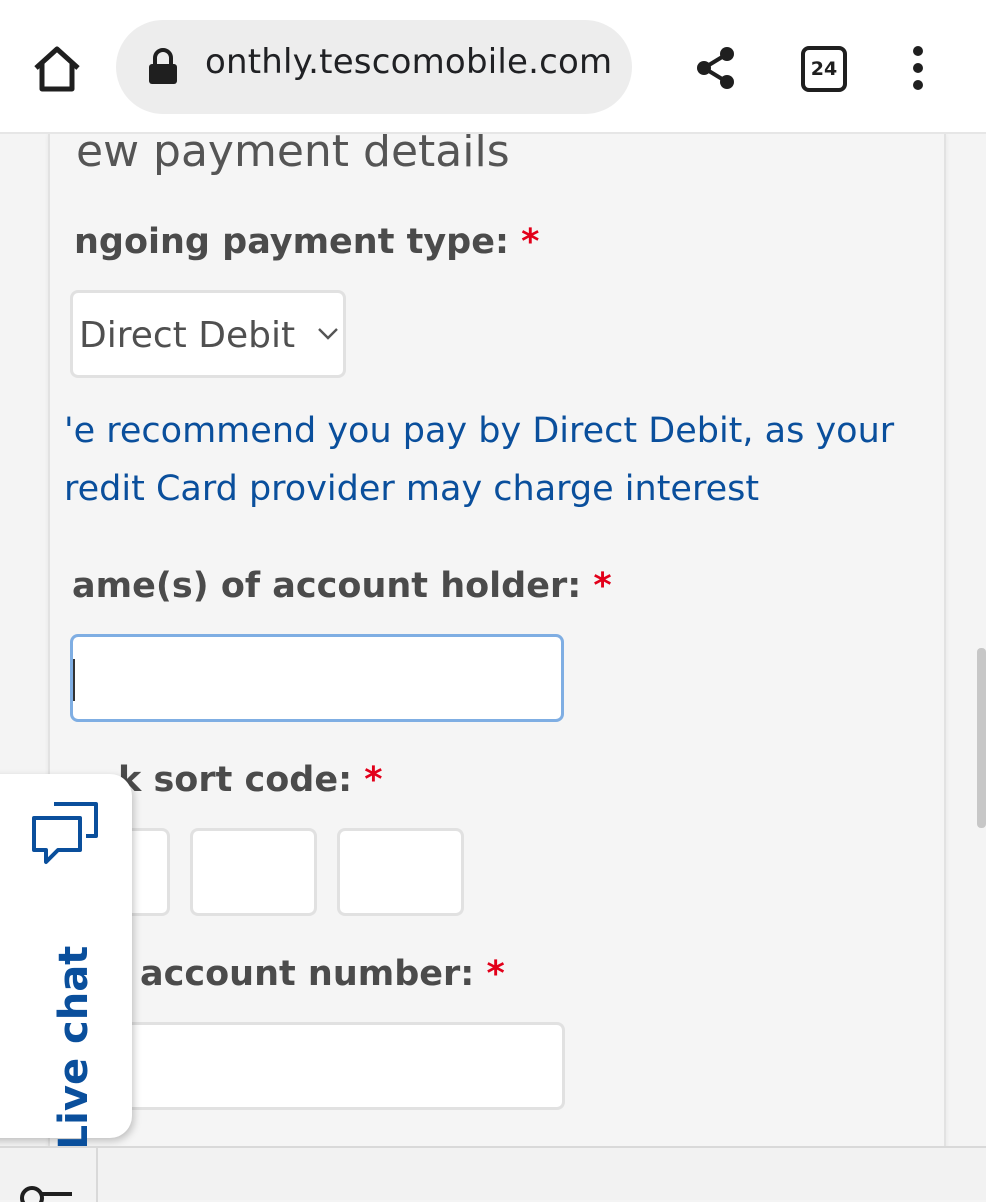  I want to click on browser-toolbar: onthly.tescomobile.com 24, so click(493, 67).